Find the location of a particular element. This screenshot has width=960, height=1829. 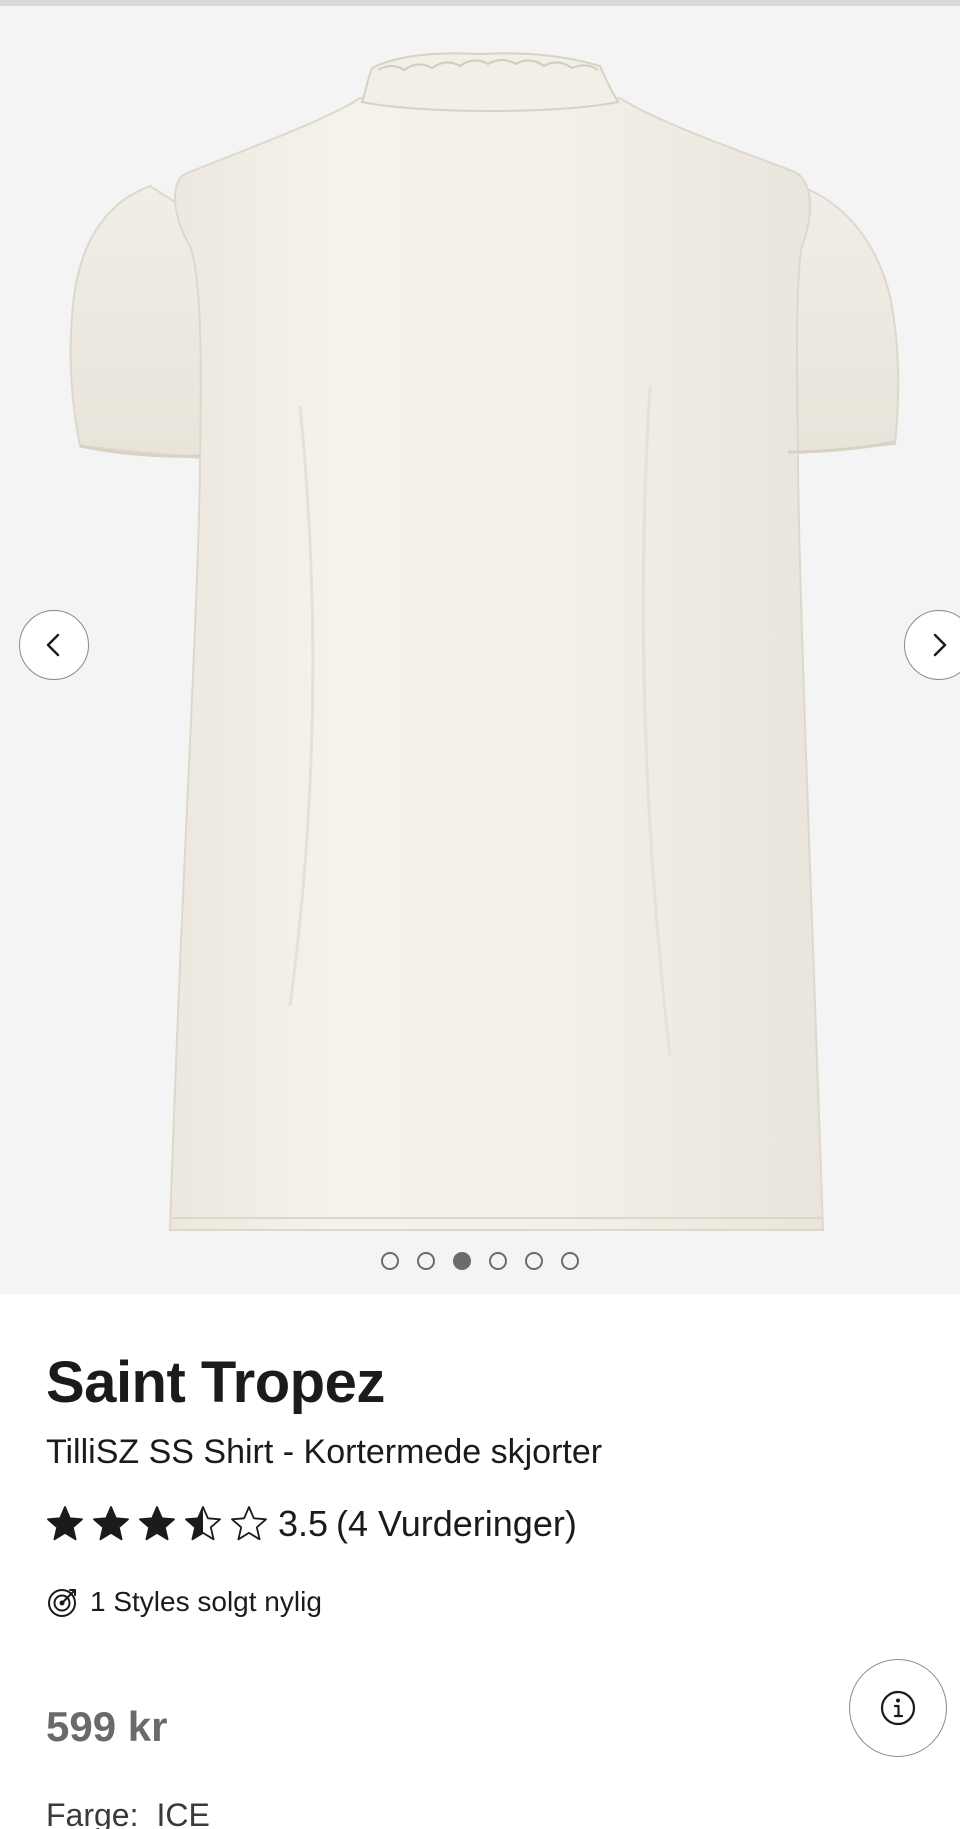

price-info-button is located at coordinates (898, 1708).